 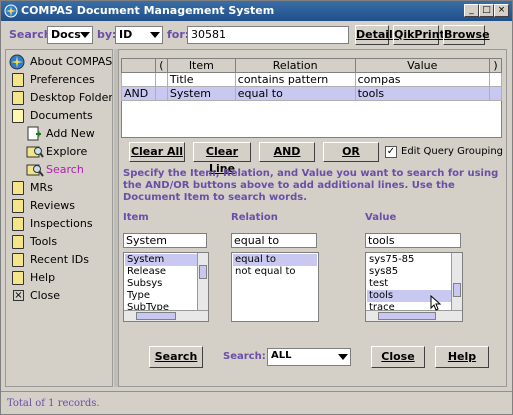 I want to click on sidebar-item-label: Documents, so click(x=61, y=115).